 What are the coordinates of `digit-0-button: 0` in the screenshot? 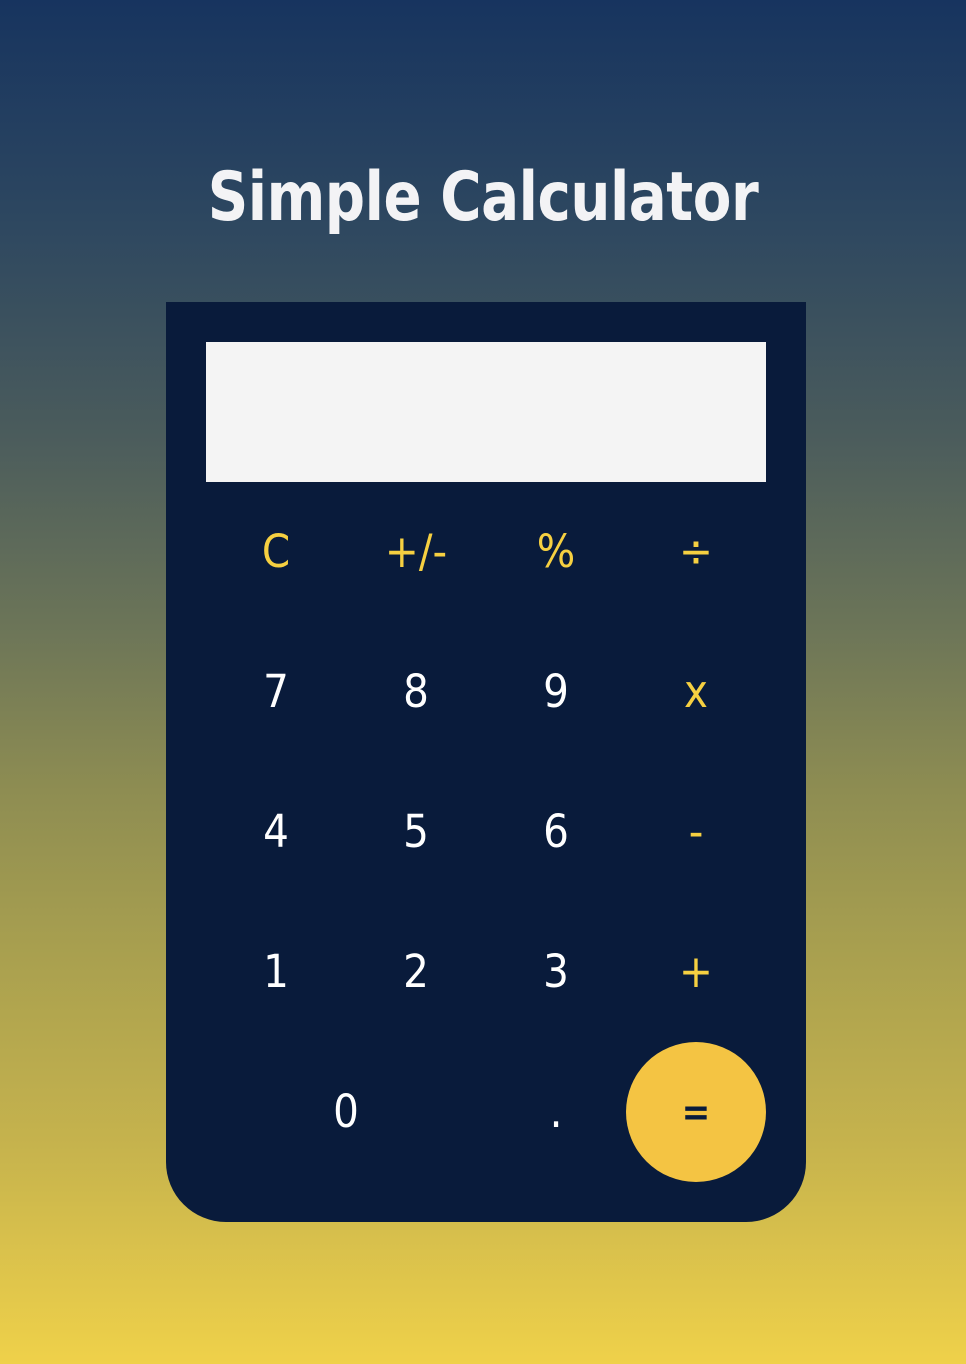 It's located at (346, 1112).